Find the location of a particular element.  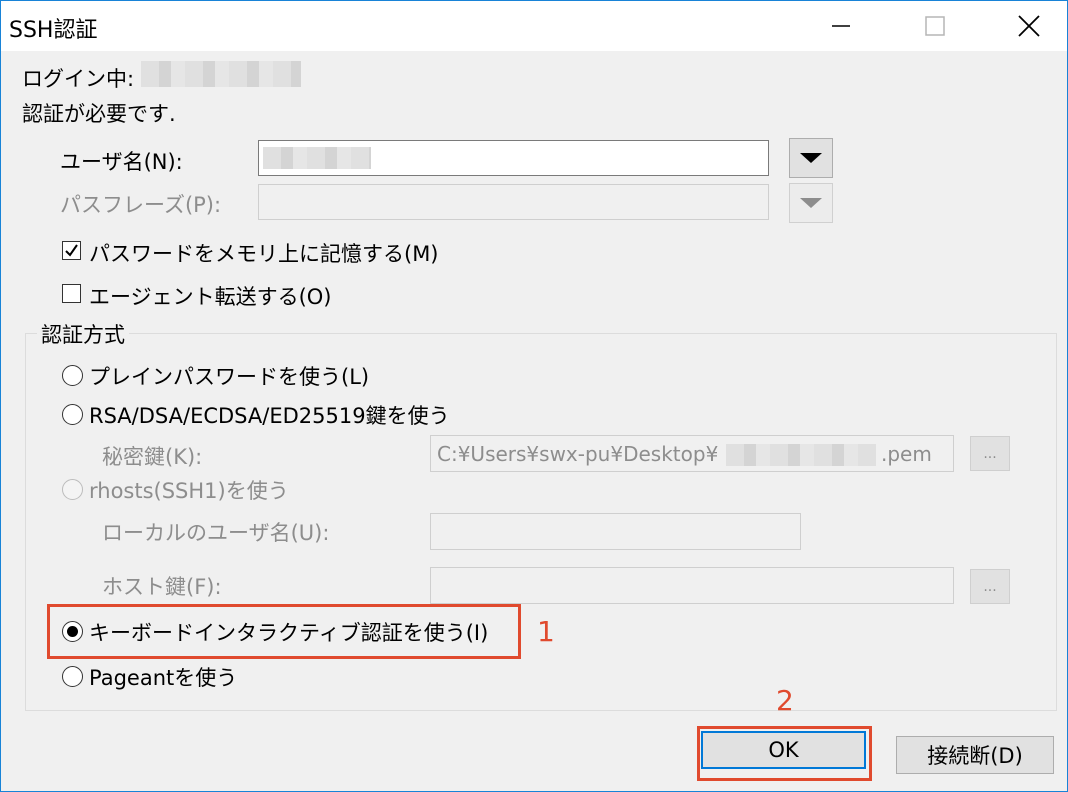

disconnect-button: 接続断(D) is located at coordinates (975, 755).